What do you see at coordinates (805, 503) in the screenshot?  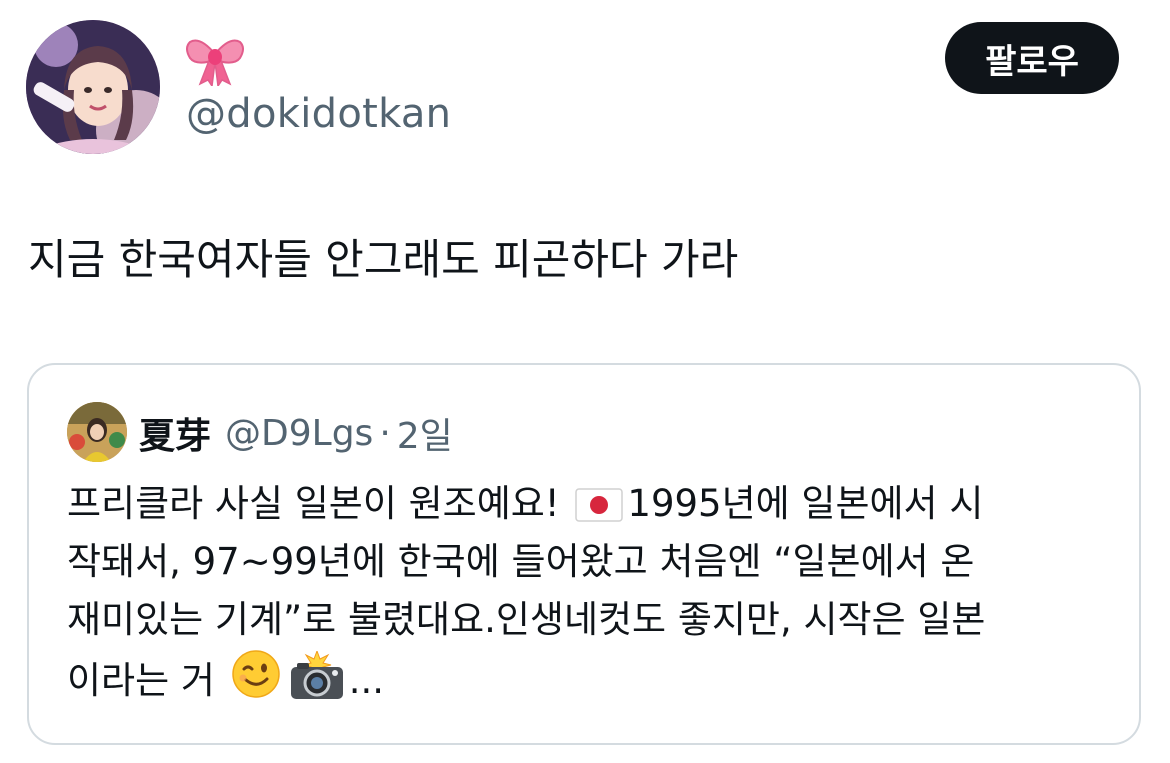 I see `quoted-text-segment: 1995년에 일본에서 시` at bounding box center [805, 503].